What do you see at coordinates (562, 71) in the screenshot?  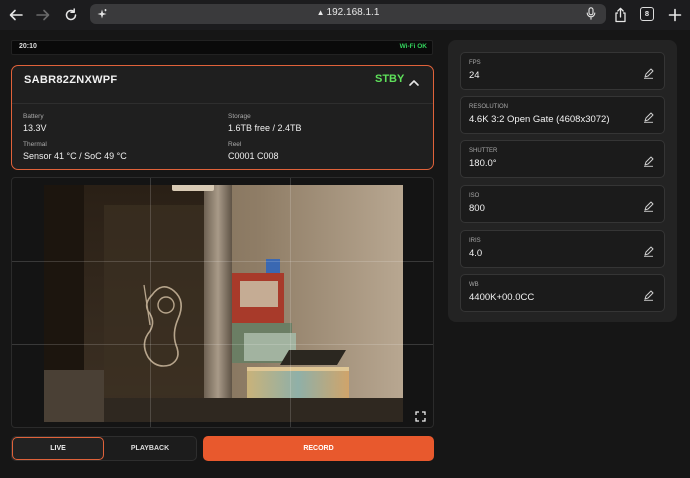 I see `setting-fps: FPS 24` at bounding box center [562, 71].